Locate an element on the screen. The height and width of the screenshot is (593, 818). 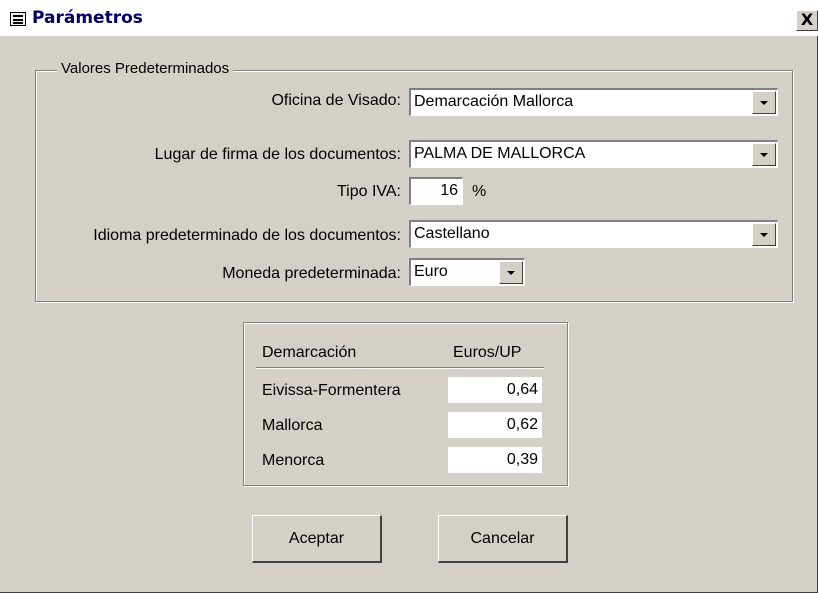
header-divider is located at coordinates (400, 367).